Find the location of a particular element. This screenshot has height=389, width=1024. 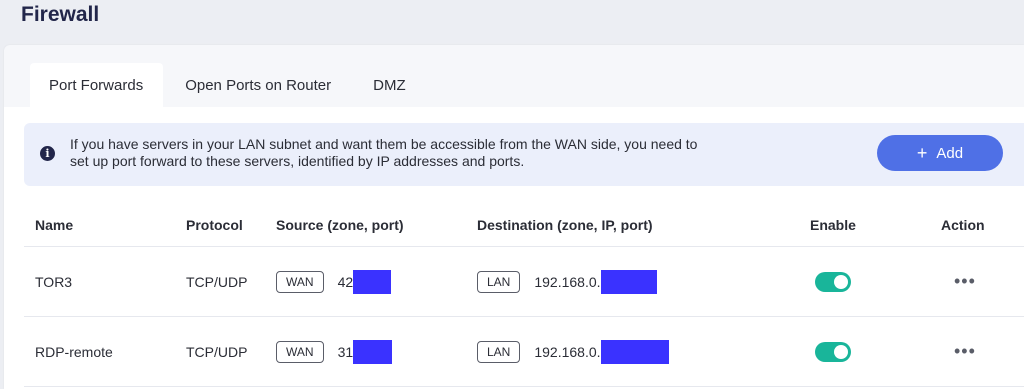

header-destination: Destination (zone, IP, port) is located at coordinates (565, 224).